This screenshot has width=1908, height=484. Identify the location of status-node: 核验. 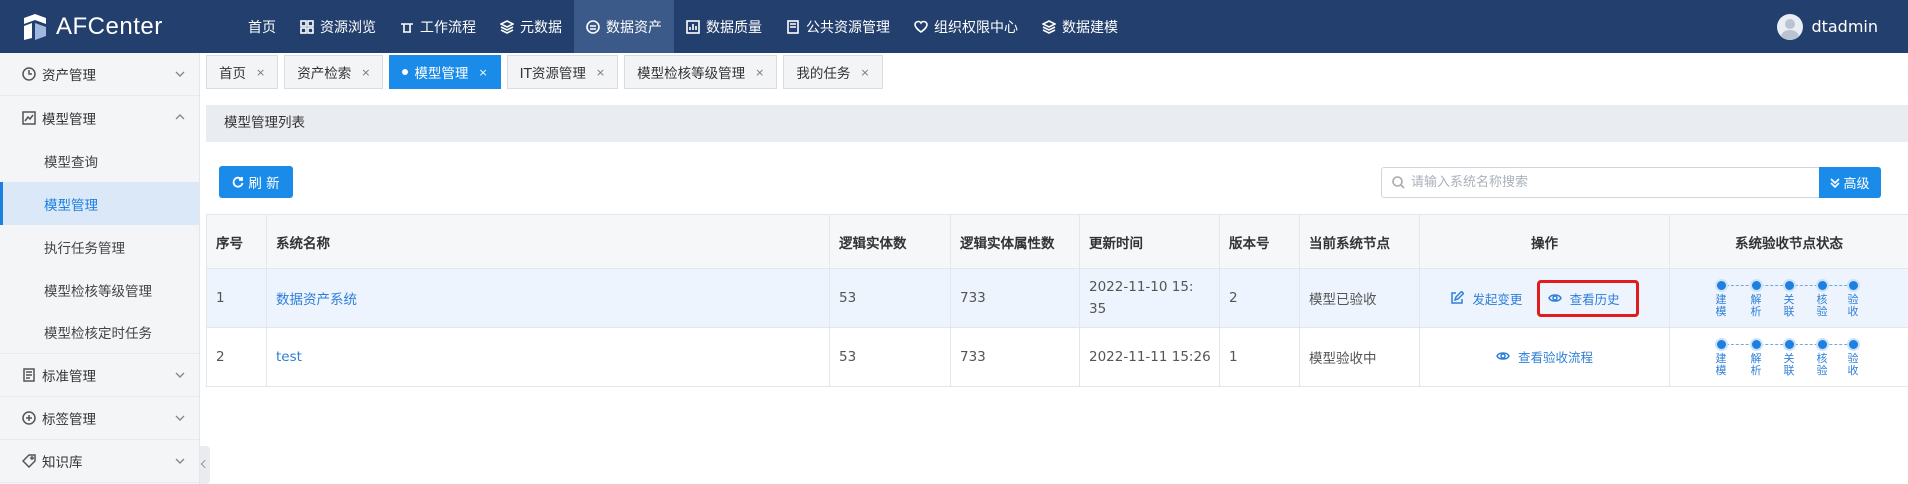
(1822, 357).